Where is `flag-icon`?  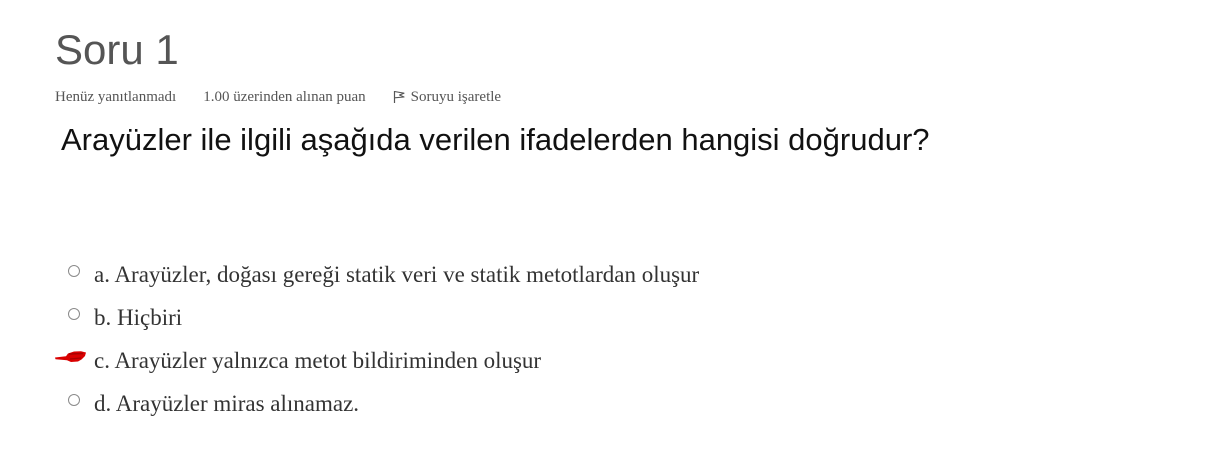
flag-icon is located at coordinates (399, 96).